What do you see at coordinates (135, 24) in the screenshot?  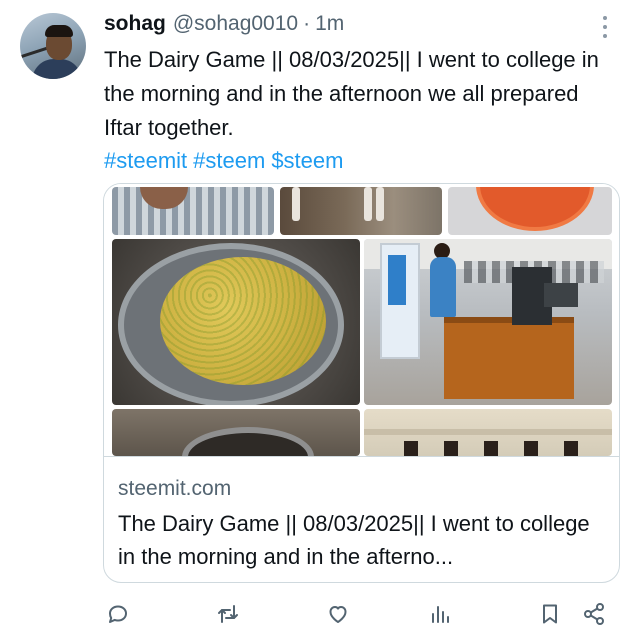 I see `author-name: sohag` at bounding box center [135, 24].